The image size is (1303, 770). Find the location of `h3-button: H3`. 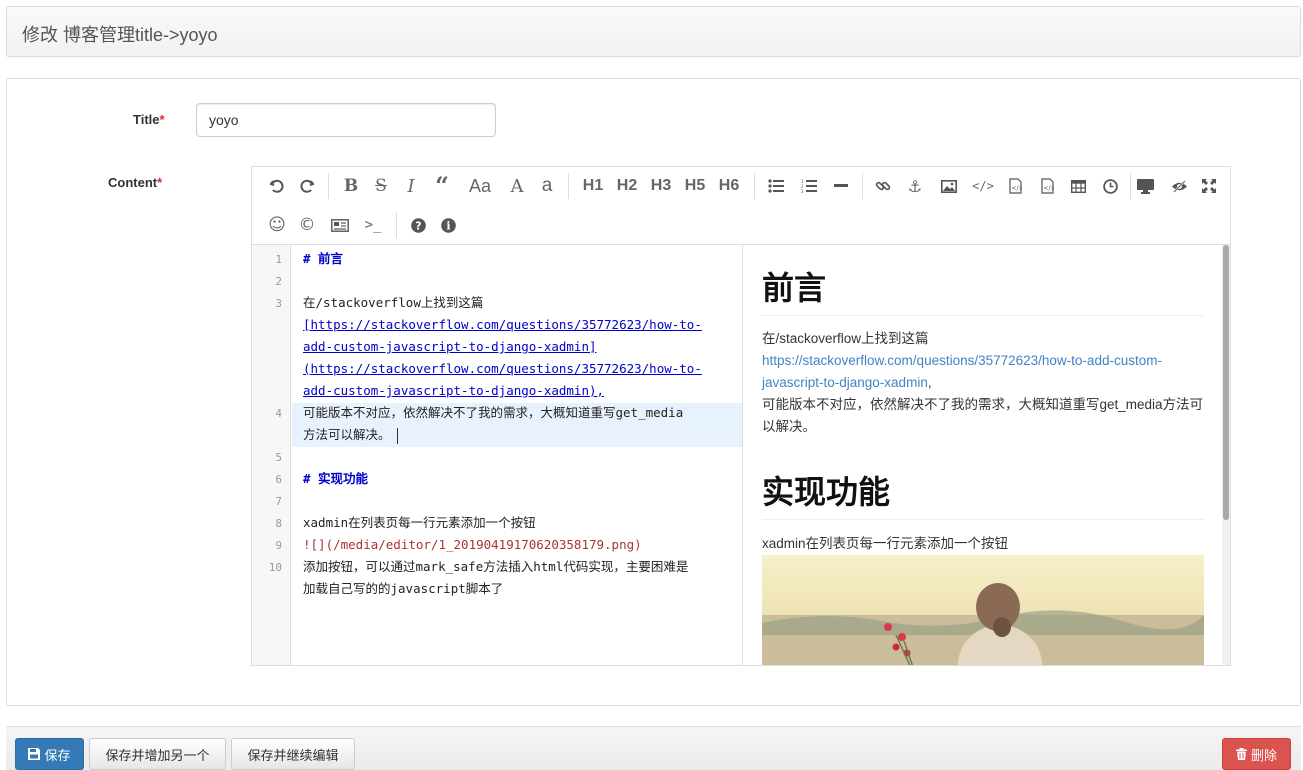

h3-button: H3 is located at coordinates (661, 186).